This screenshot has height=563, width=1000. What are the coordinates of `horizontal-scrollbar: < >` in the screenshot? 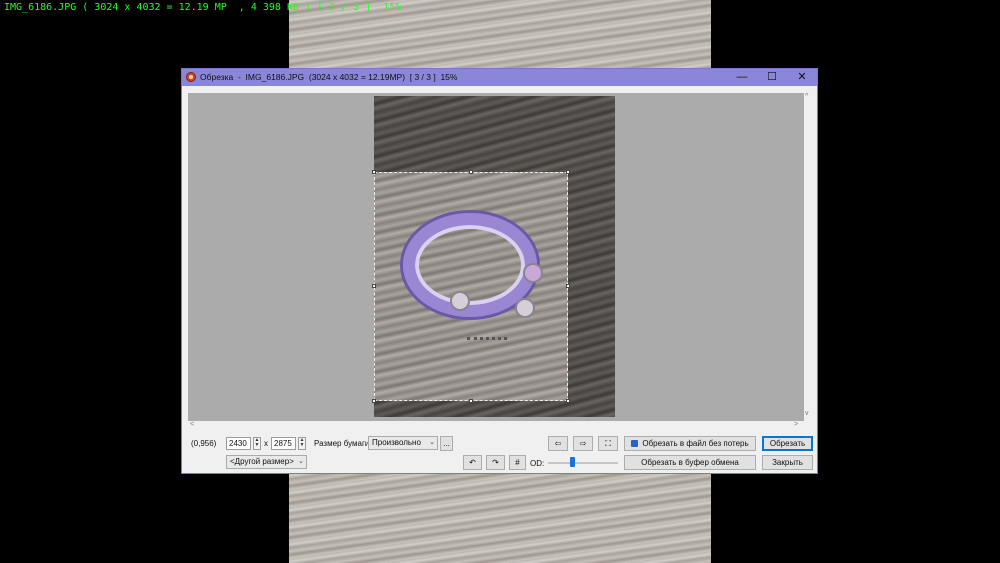 It's located at (496, 425).